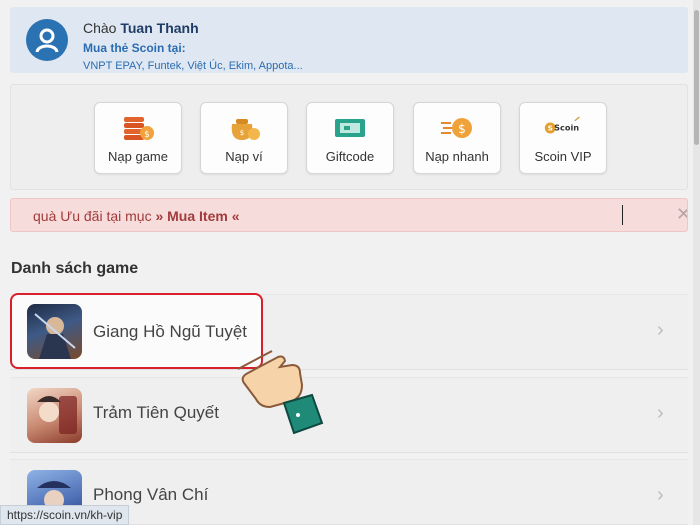 The height and width of the screenshot is (525, 700). Describe the element at coordinates (696, 77) in the screenshot. I see `scrollbar-thumb` at that location.